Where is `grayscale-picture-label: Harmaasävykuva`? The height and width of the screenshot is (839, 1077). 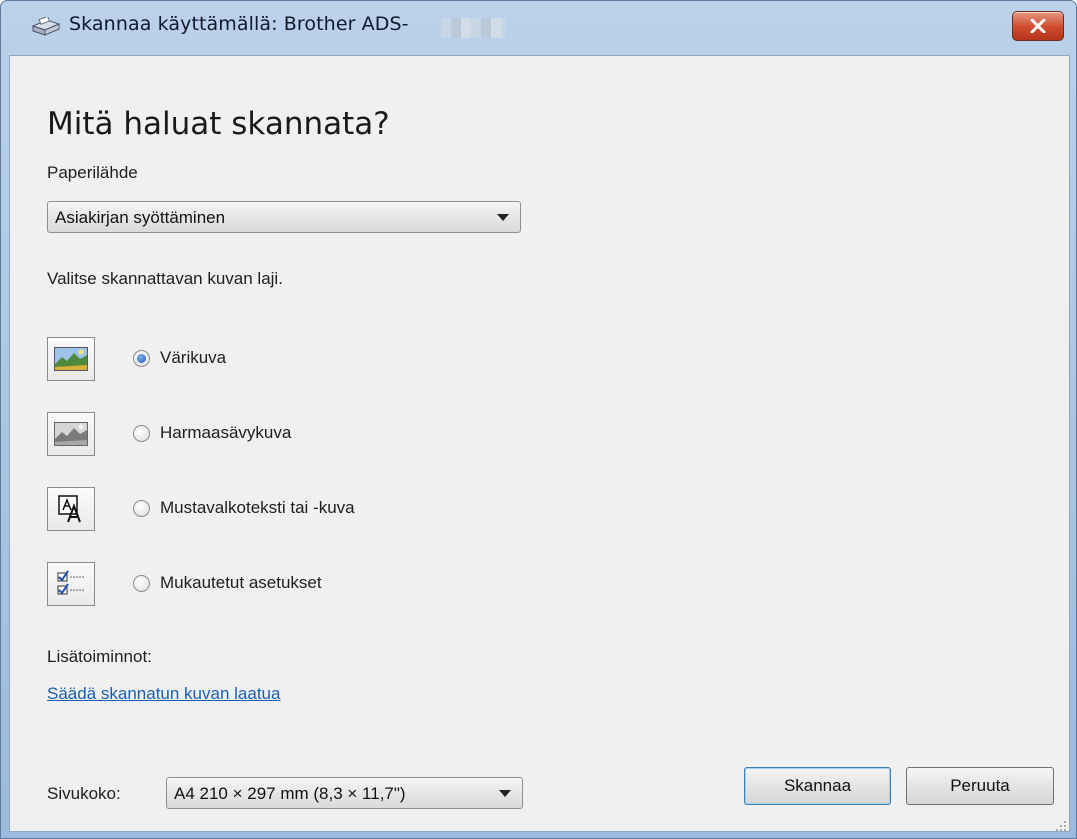
grayscale-picture-label: Harmaasävykuva is located at coordinates (226, 432).